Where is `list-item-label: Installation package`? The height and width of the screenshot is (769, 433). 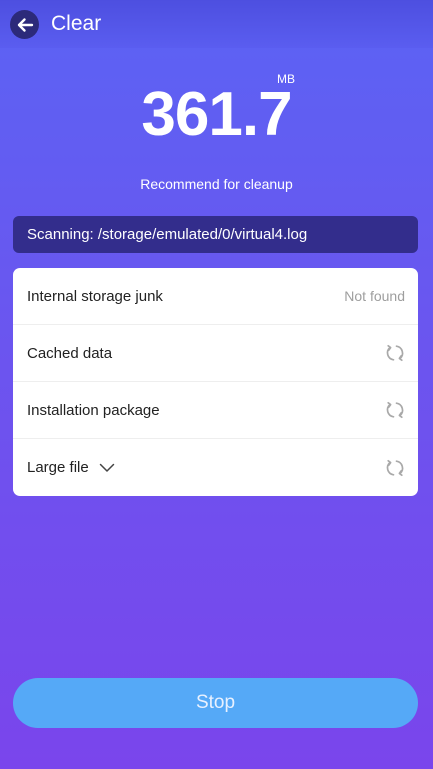
list-item-label: Installation package is located at coordinates (93, 410).